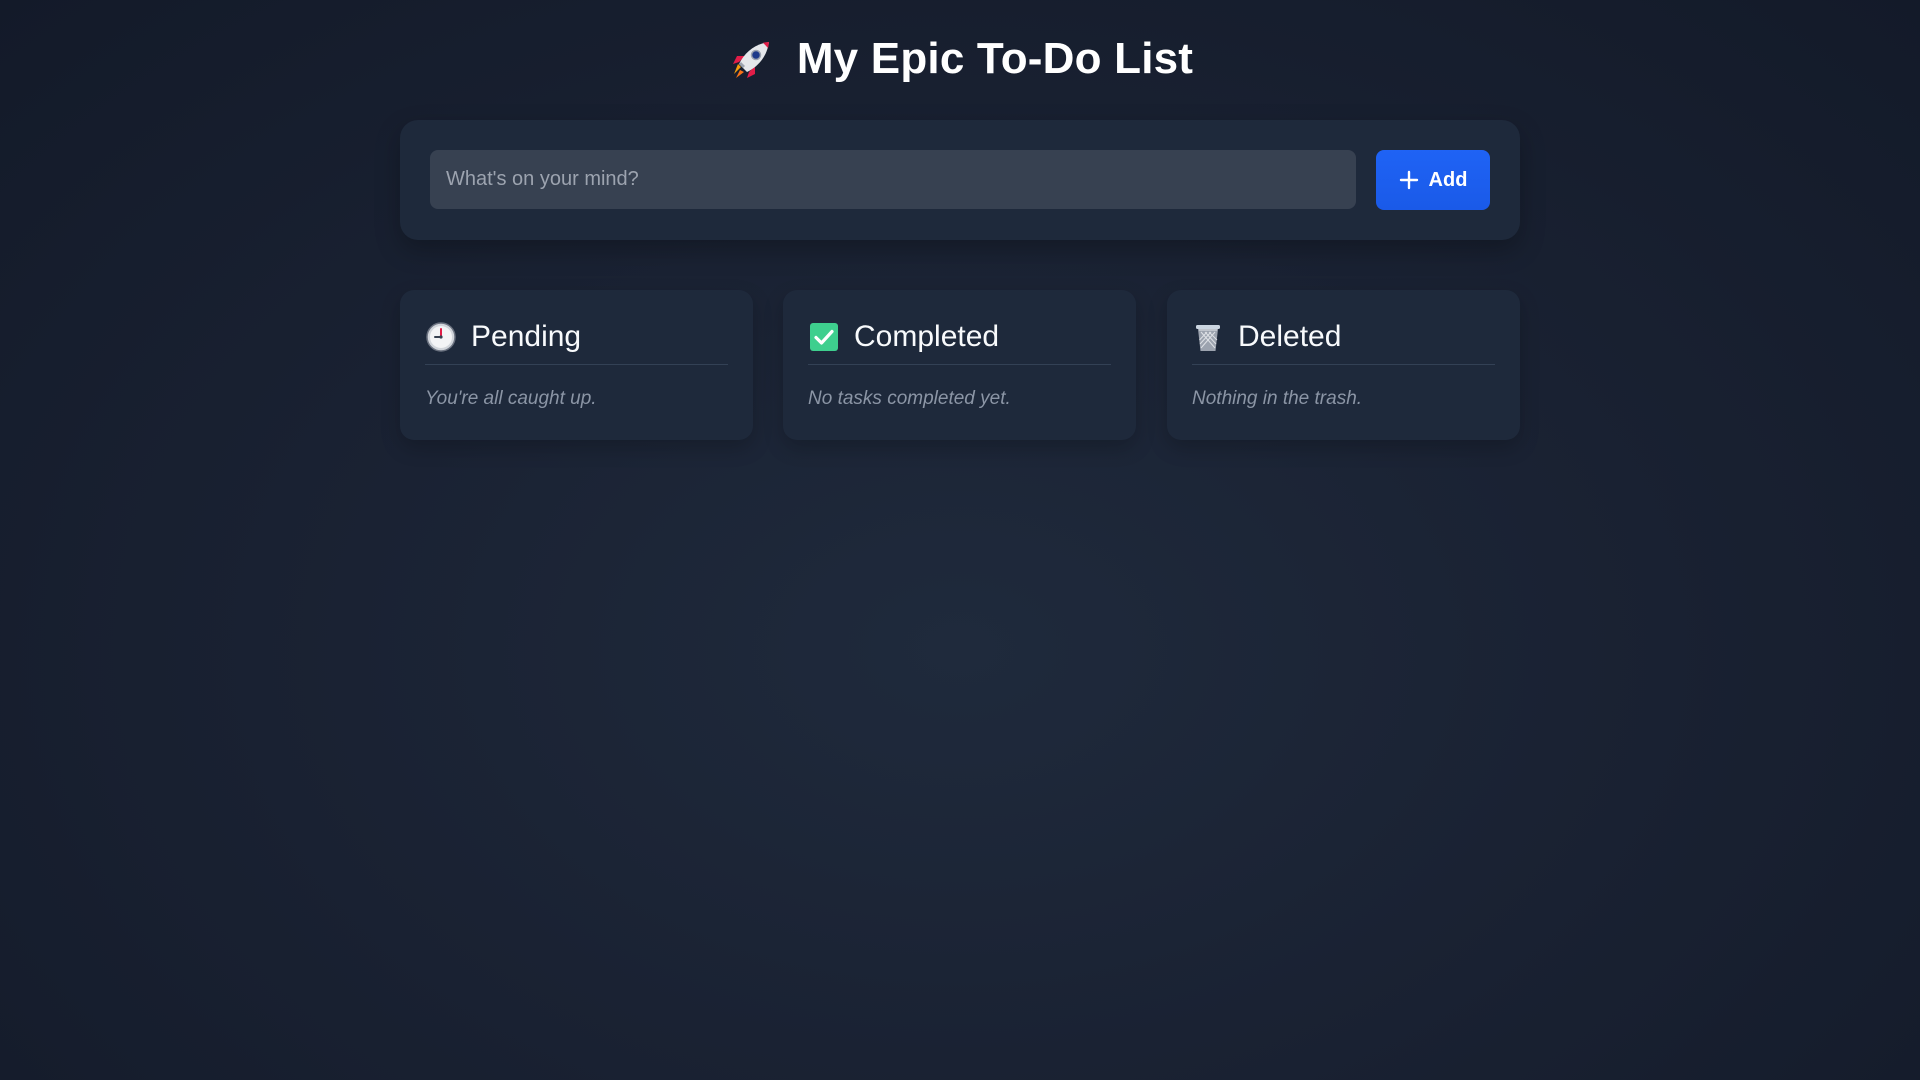 This screenshot has height=1080, width=1920. I want to click on task-input, so click(893, 179).